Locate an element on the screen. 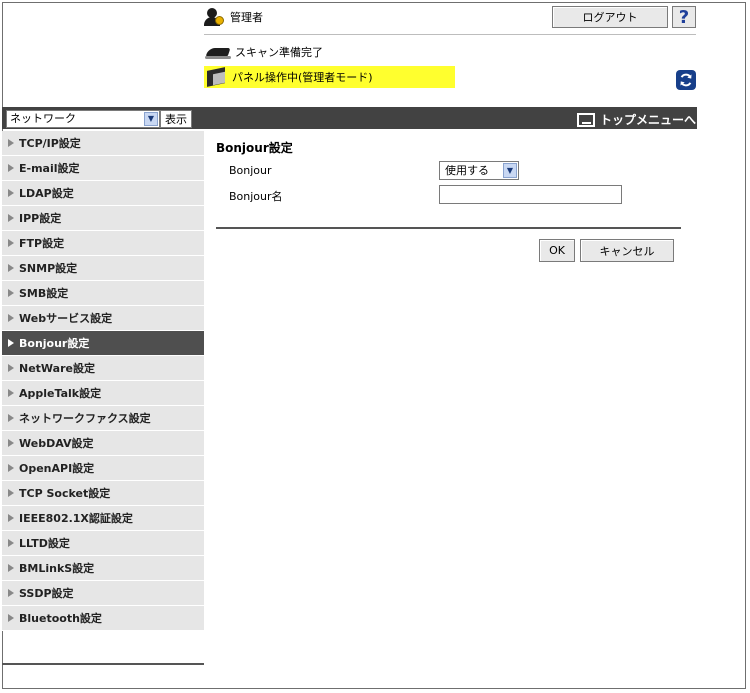 The image size is (750, 693). bonjour-enable-value: 使用する is located at coordinates (467, 170).